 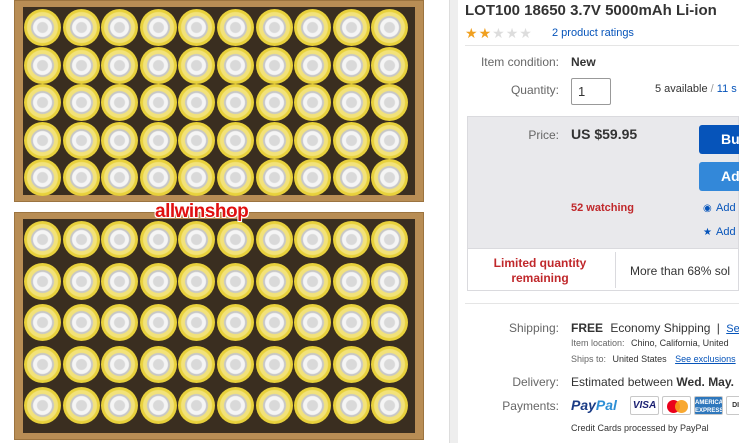 I want to click on available-count: 5 available, so click(x=681, y=89).